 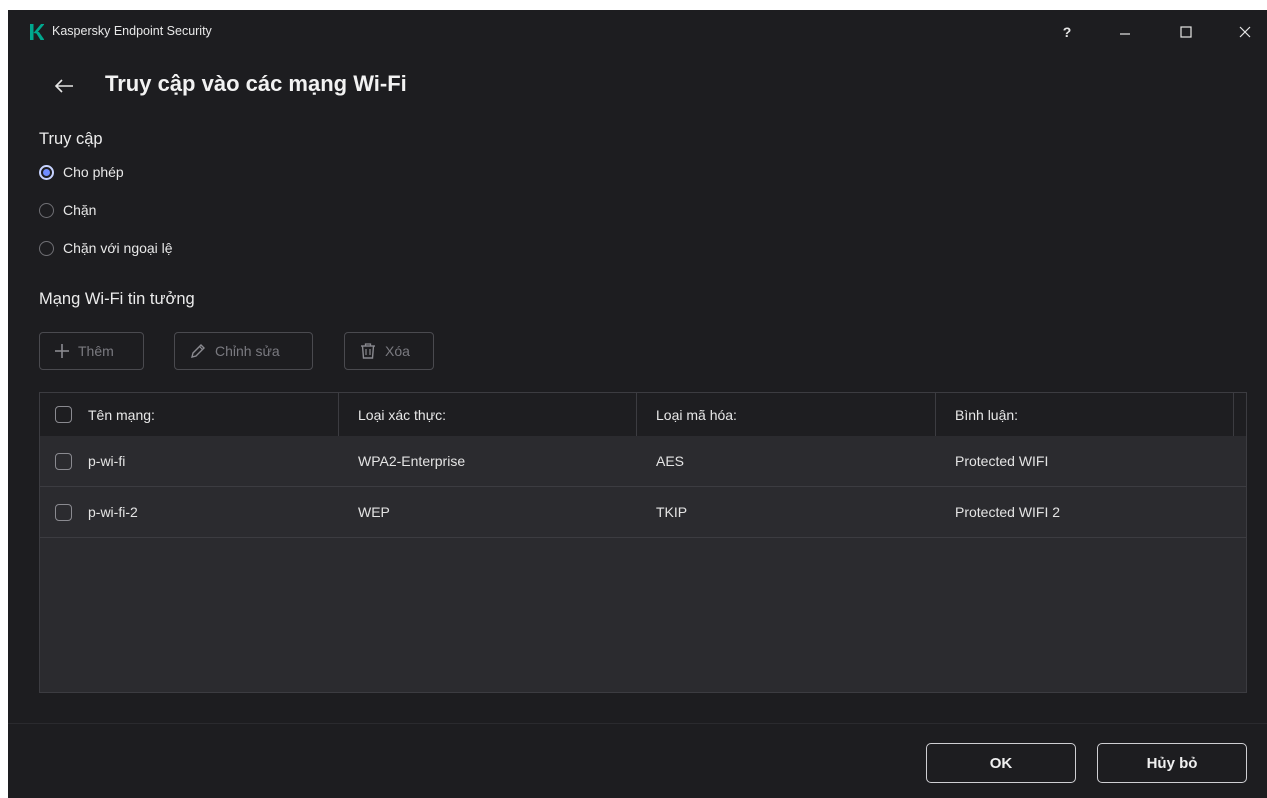 What do you see at coordinates (46, 172) in the screenshot?
I see `radio-button-checked` at bounding box center [46, 172].